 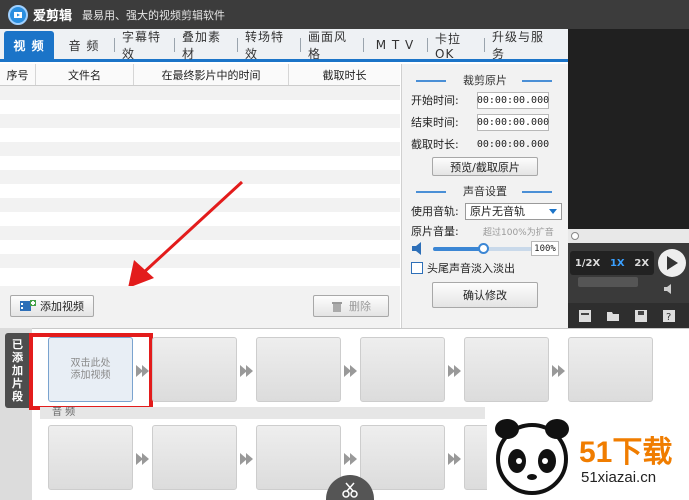 I want to click on delete-button: 删除, so click(x=351, y=306).